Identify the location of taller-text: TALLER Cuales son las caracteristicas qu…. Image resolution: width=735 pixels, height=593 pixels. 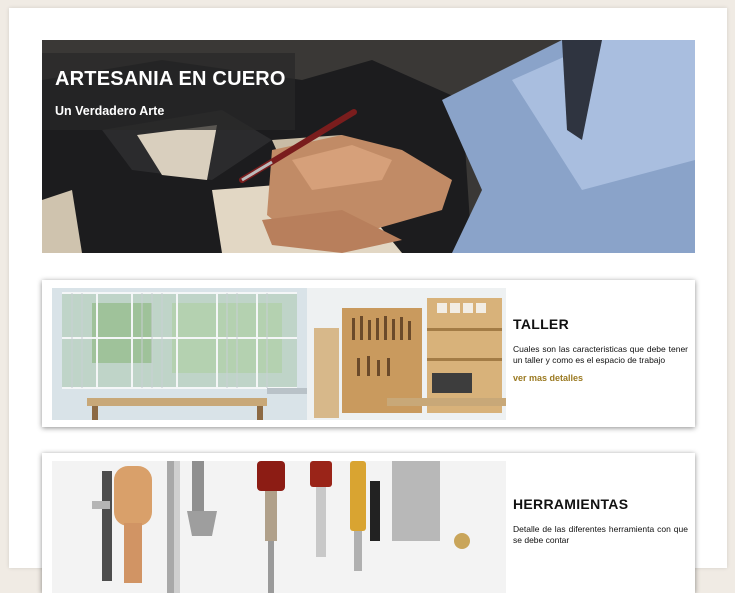
(600, 351).